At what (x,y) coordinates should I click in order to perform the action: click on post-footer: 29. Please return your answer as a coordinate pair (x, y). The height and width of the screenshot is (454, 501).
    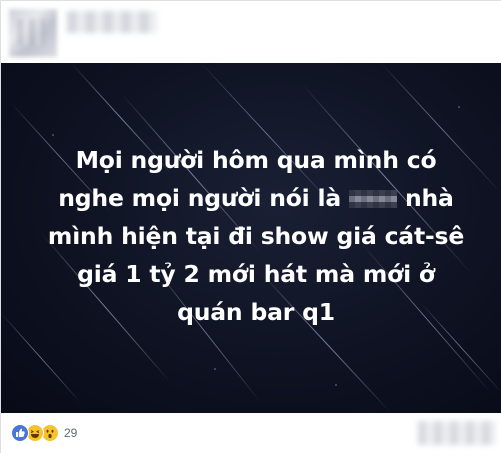
    Looking at the image, I should click on (251, 433).